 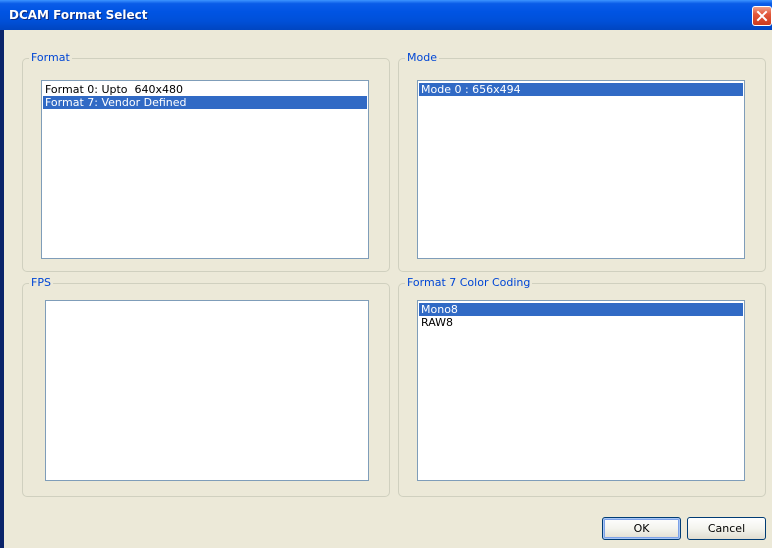 What do you see at coordinates (581, 309) in the screenshot?
I see `color-coding-list-item-0: Mono8` at bounding box center [581, 309].